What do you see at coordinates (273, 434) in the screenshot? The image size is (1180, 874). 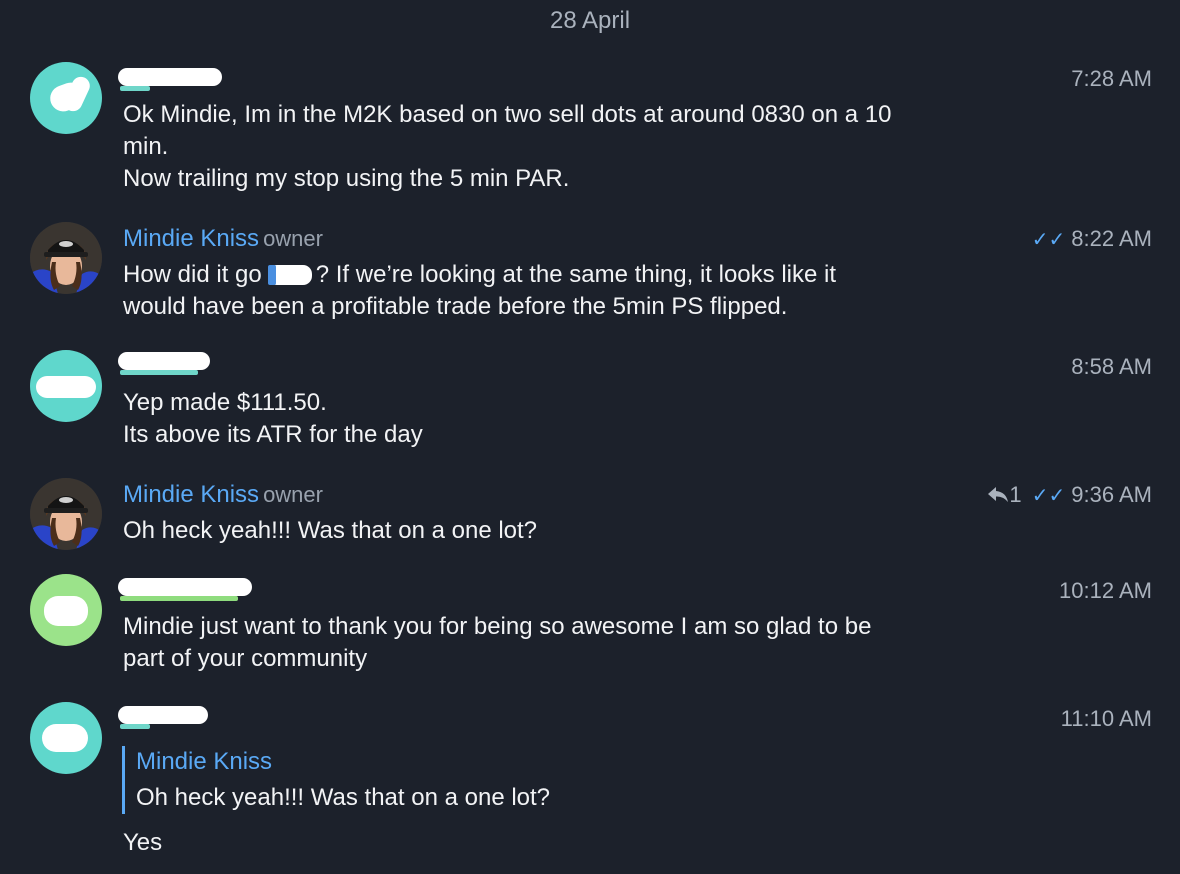 I see `message-line: Its above its ATR for the day` at bounding box center [273, 434].